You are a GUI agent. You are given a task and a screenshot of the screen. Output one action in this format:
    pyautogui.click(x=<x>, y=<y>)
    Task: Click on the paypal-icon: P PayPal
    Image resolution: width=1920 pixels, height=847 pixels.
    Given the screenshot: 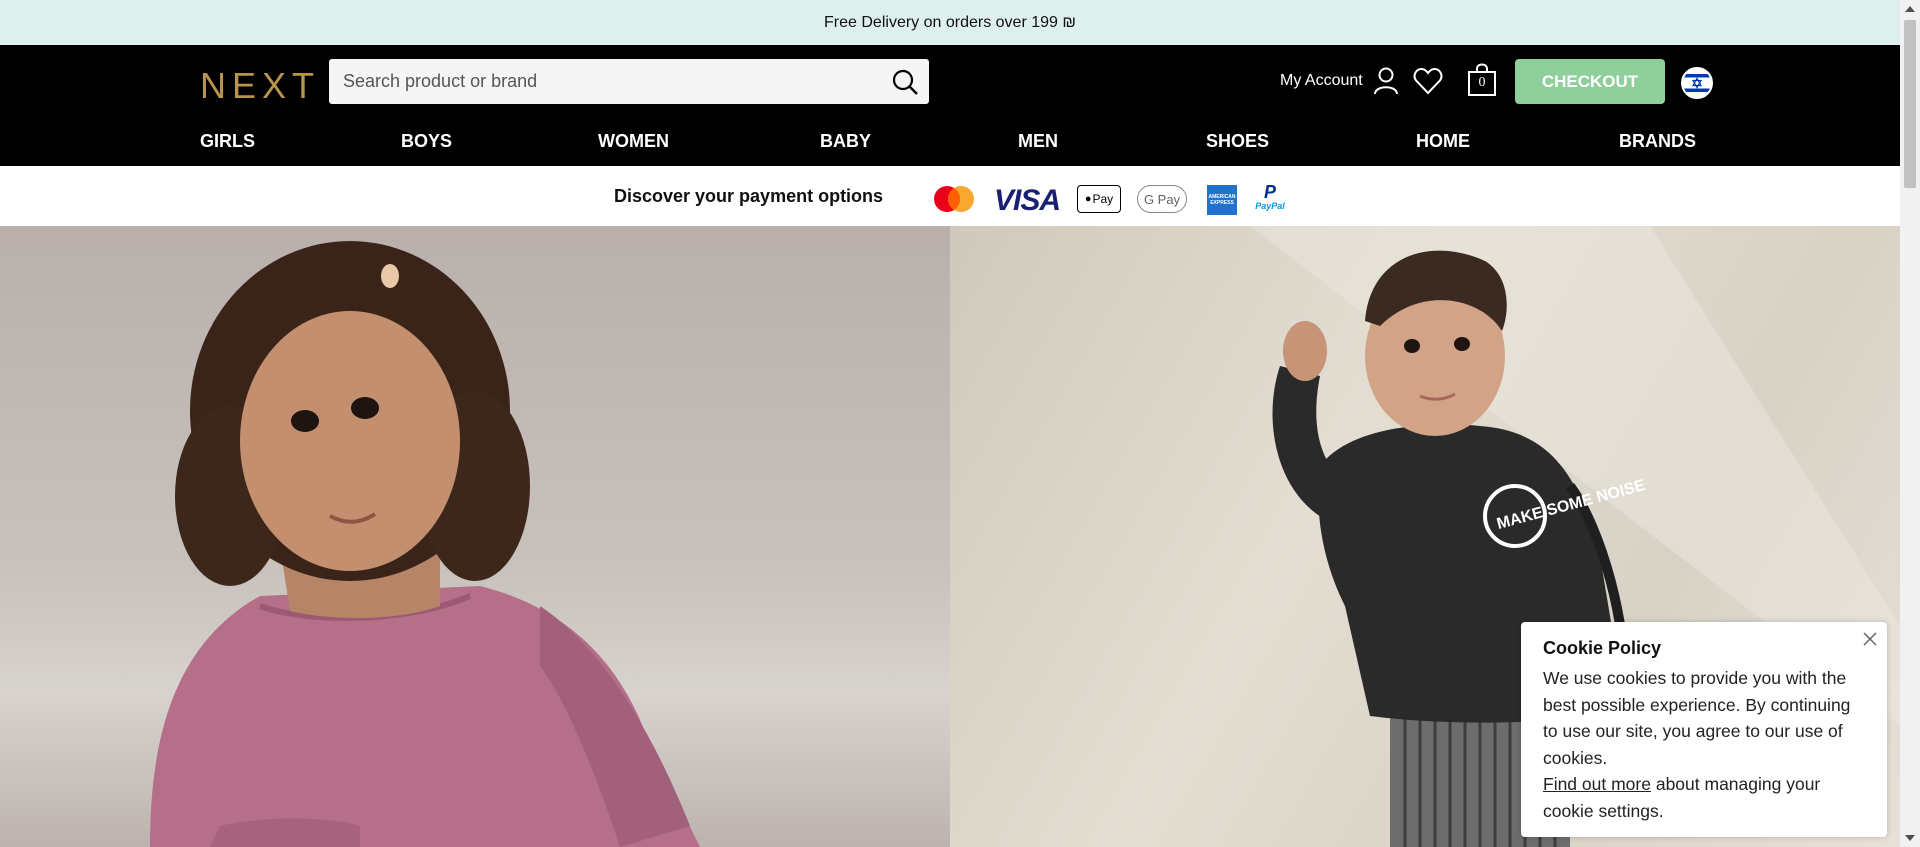 What is the action you would take?
    pyautogui.click(x=1270, y=196)
    